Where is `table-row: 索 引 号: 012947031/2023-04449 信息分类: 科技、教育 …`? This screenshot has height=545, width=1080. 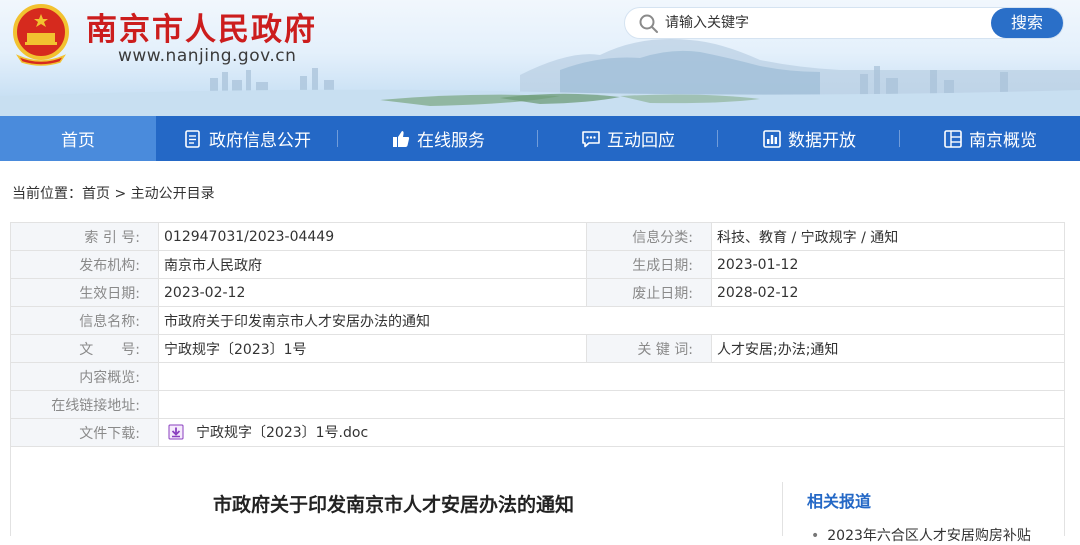 table-row: 索 引 号: 012947031/2023-04449 信息分类: 科技、教育 … is located at coordinates (537, 236).